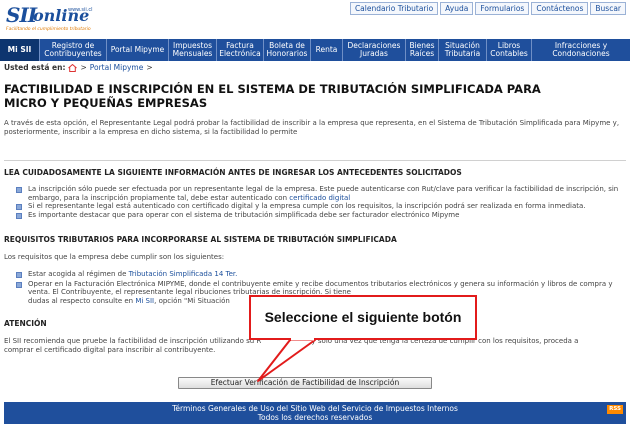  Describe the element at coordinates (25, 323) in the screenshot. I see `section-attention-title: ATENCIÓN` at that location.